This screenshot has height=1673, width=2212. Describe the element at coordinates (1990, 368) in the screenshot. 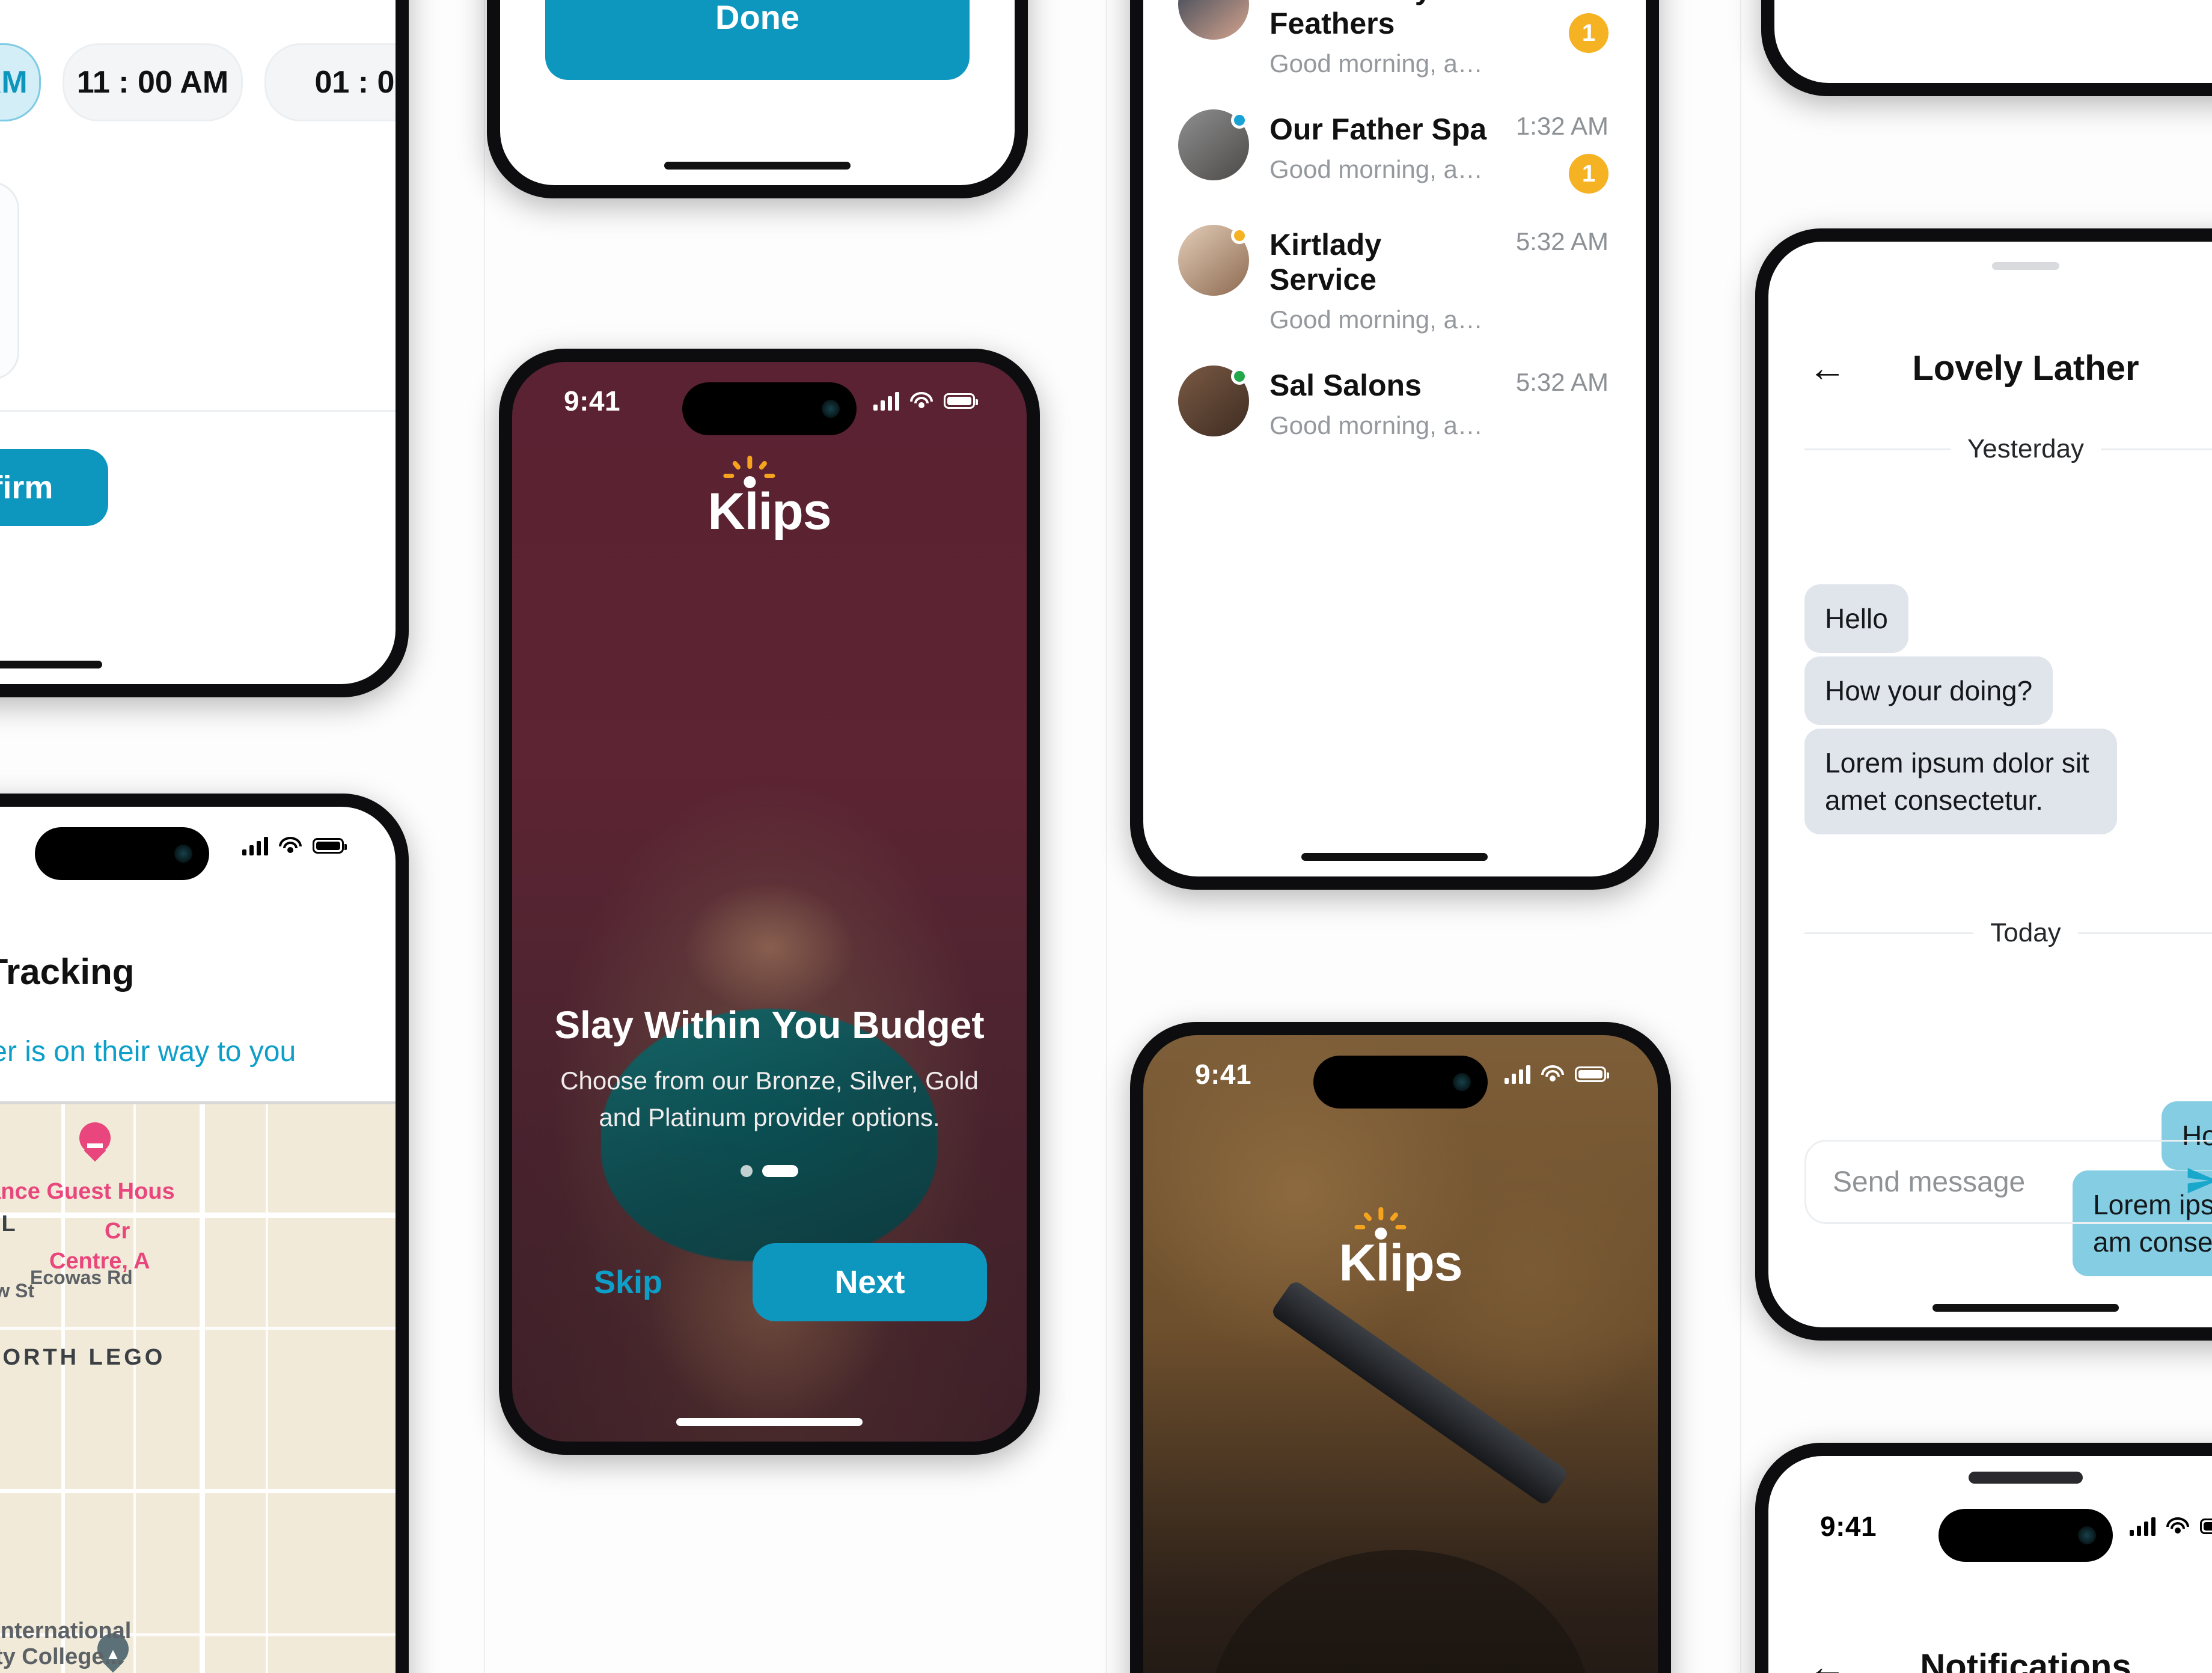

I see `chat-header: ← Lovely Lather` at that location.